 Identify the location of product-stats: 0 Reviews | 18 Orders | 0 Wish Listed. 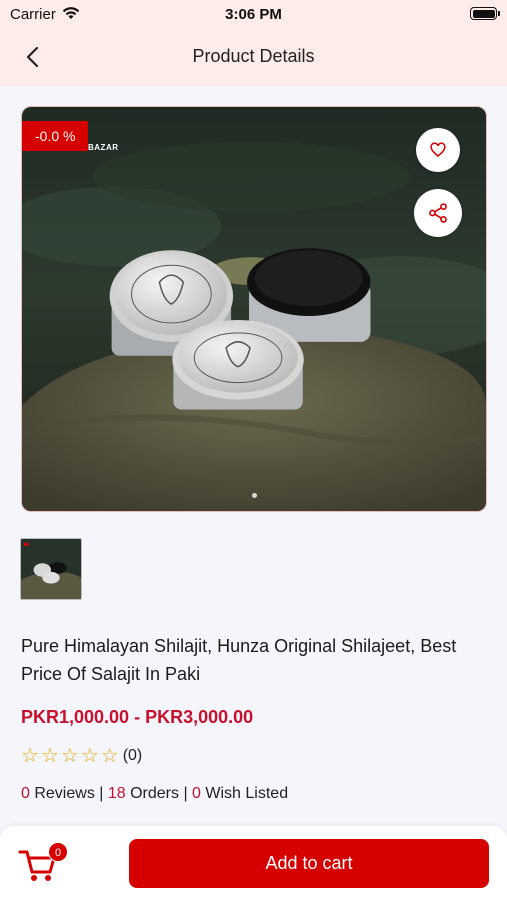
(154, 794).